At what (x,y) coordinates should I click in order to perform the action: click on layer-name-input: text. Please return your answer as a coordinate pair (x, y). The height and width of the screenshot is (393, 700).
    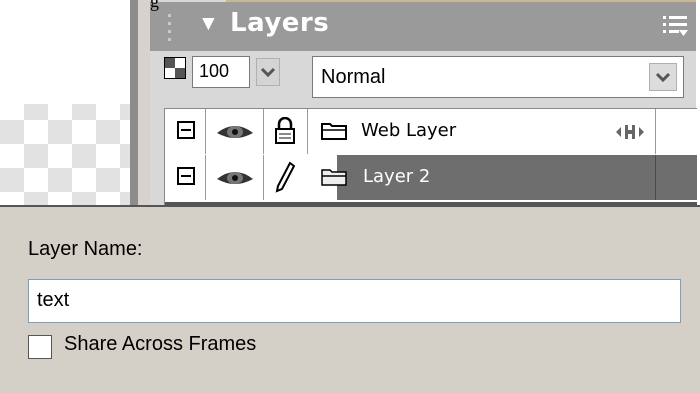
    Looking at the image, I should click on (354, 301).